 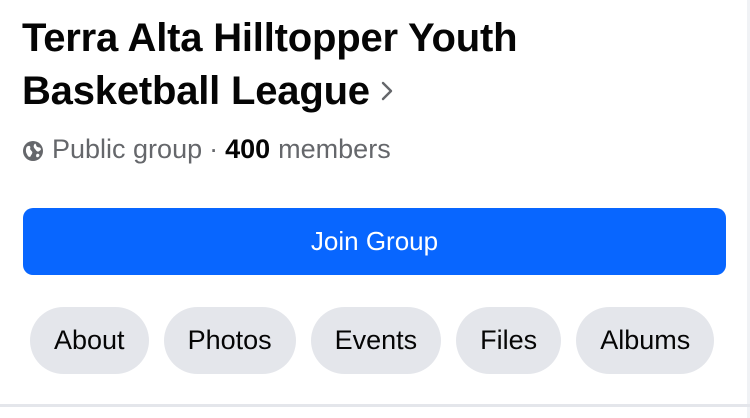 I want to click on section-divider, so click(x=375, y=405).